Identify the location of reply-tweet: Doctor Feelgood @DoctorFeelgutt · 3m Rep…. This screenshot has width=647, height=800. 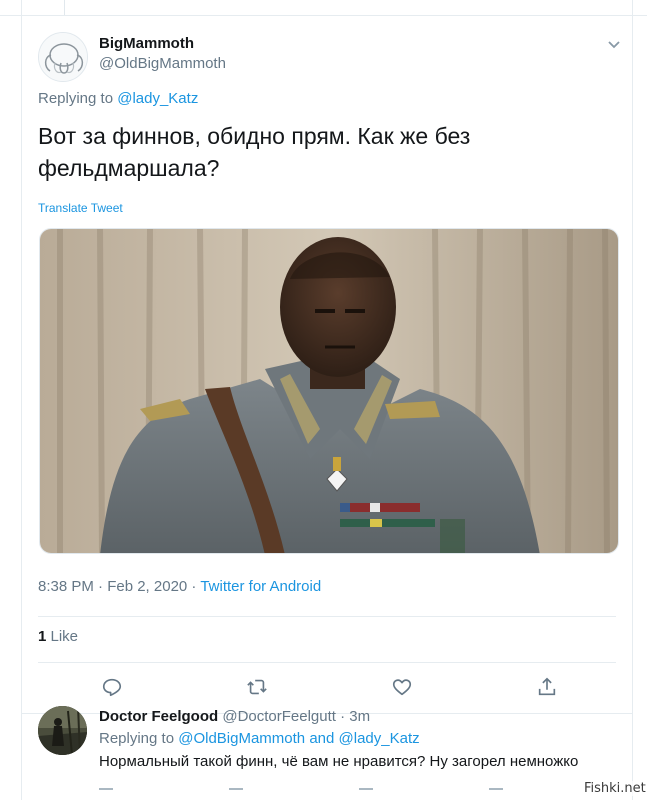
(327, 749).